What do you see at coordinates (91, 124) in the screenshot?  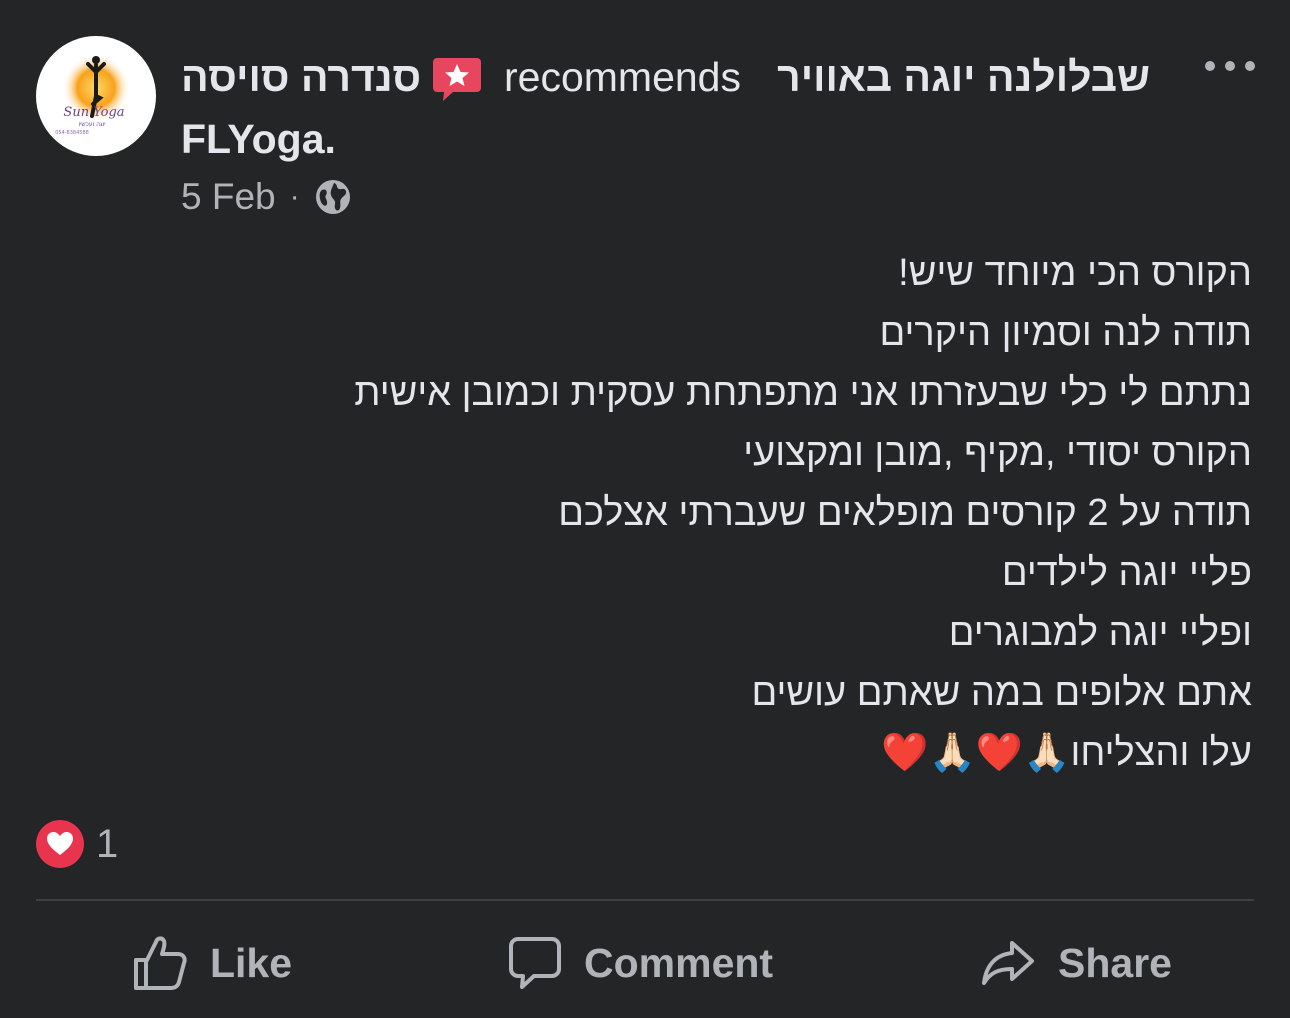 I see `logo-subtitle-text: יוגה ועכשיו` at bounding box center [91, 124].